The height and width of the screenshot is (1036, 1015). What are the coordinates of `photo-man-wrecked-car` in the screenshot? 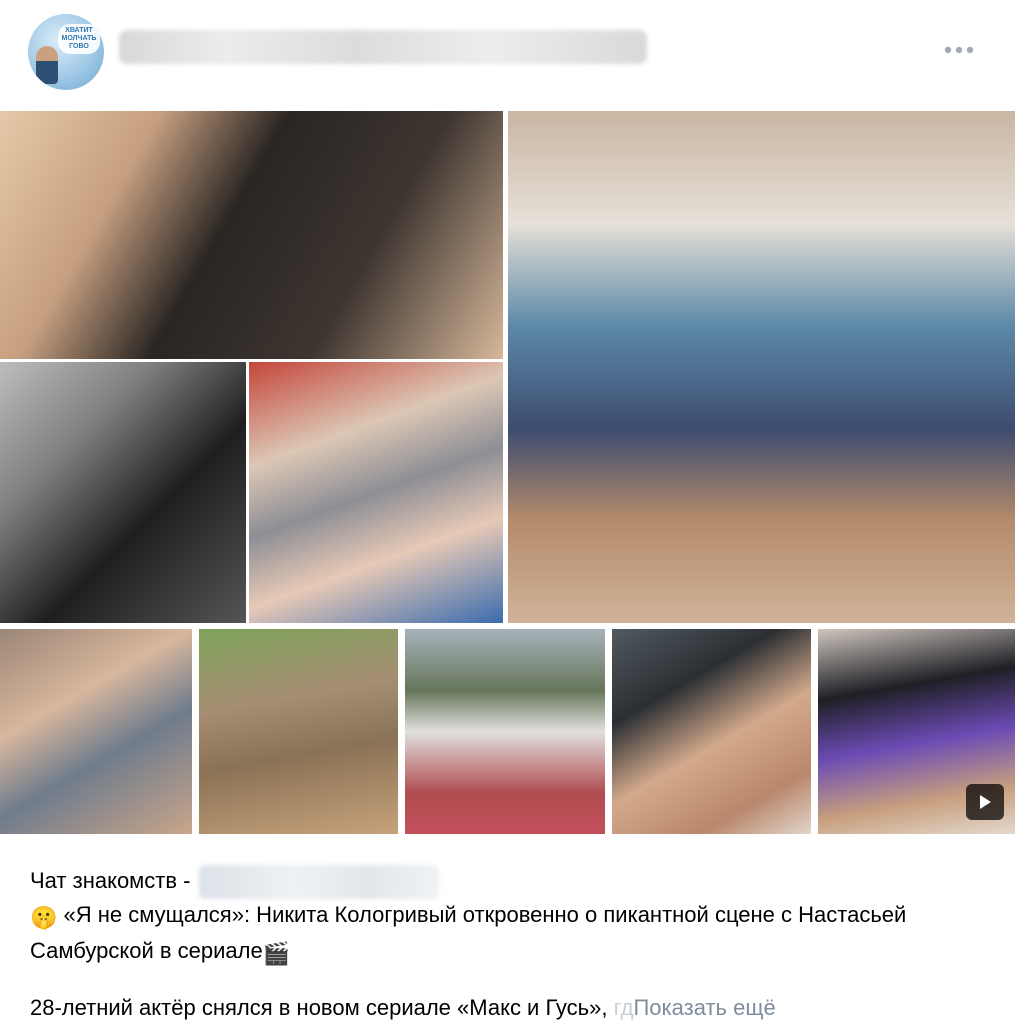 It's located at (505, 731).